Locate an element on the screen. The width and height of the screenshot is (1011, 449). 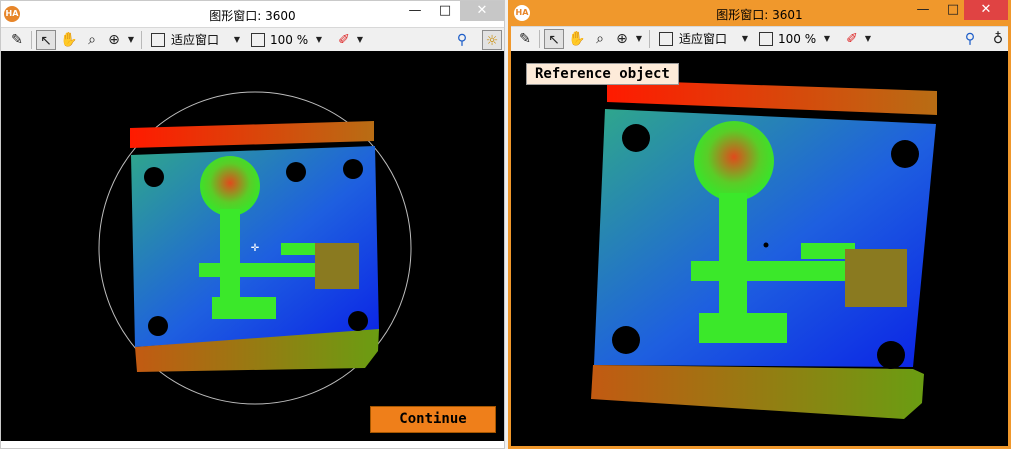
title-bar: HA 图形窗口: 3601 — □ ✕ is located at coordinates (759, 13).